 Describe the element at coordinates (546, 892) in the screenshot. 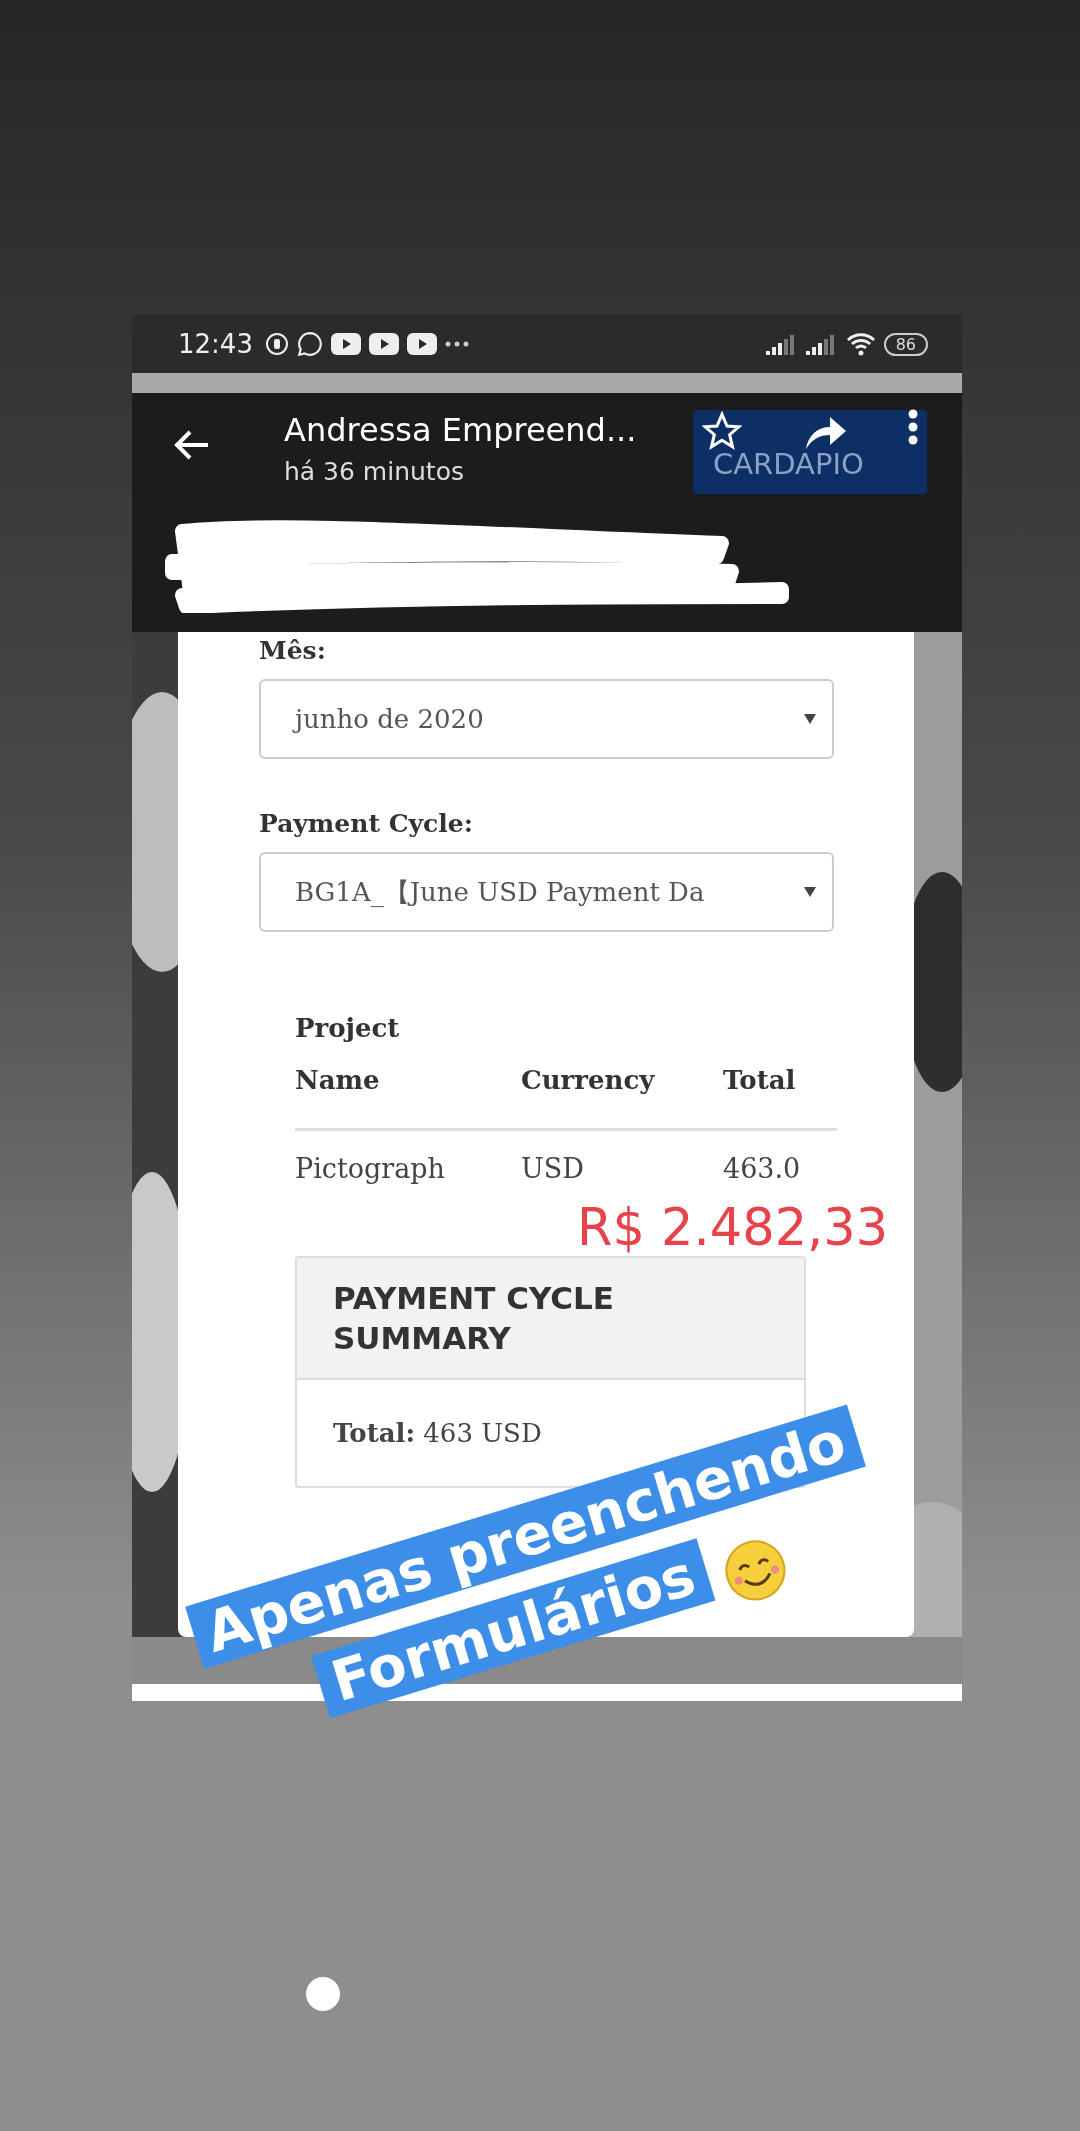

I see `dropdown-field: BG1A_【June USD Payment Da` at that location.